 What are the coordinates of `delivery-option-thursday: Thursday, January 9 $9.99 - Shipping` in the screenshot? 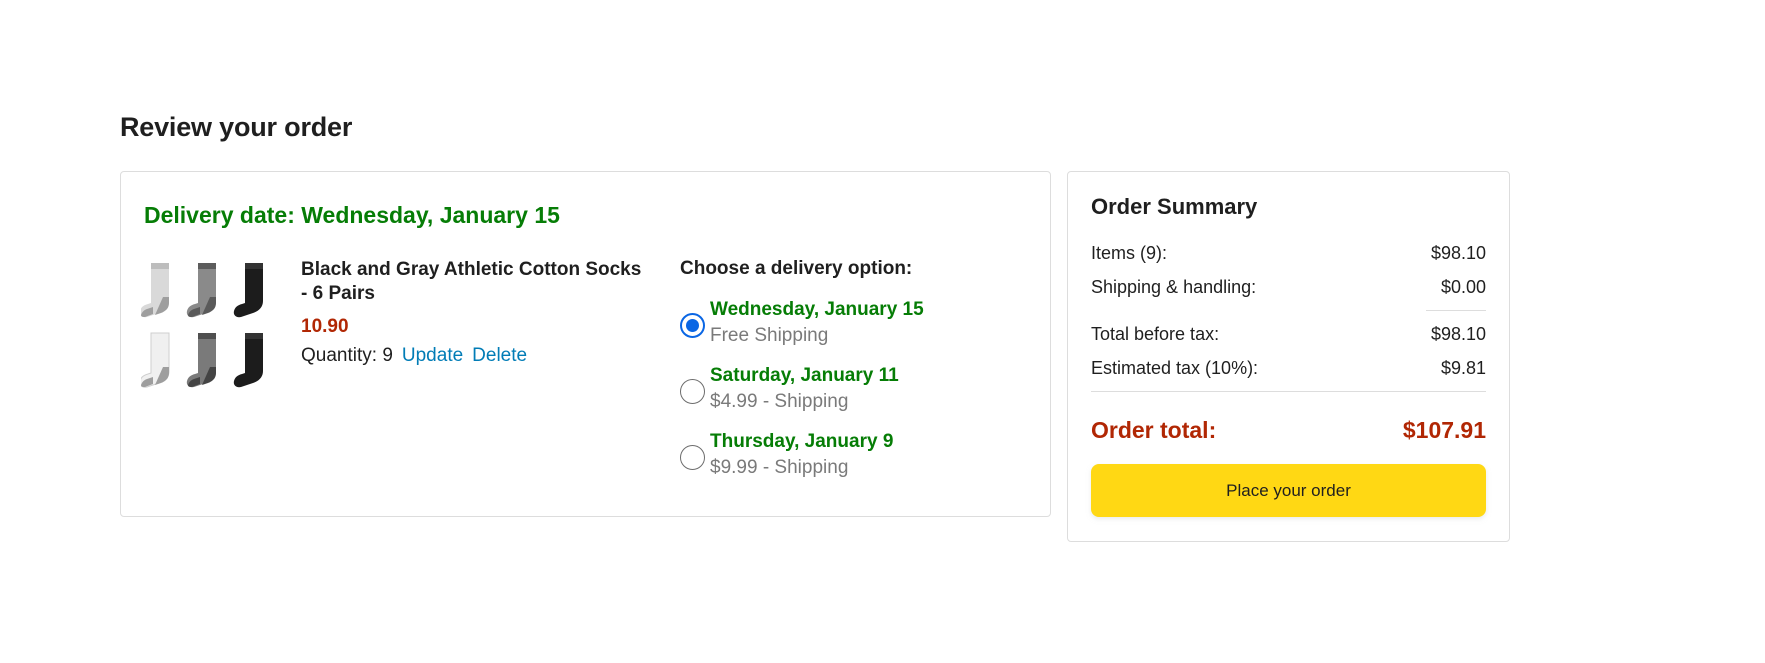 It's located at (850, 457).